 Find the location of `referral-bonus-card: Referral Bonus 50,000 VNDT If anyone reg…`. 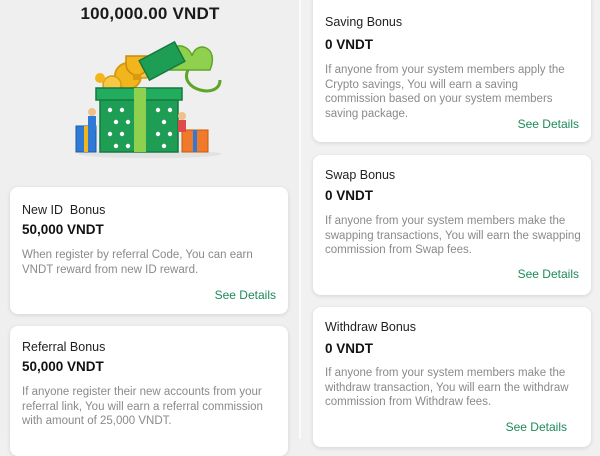

referral-bonus-card: Referral Bonus 50,000 VNDT If anyone reg… is located at coordinates (149, 391).